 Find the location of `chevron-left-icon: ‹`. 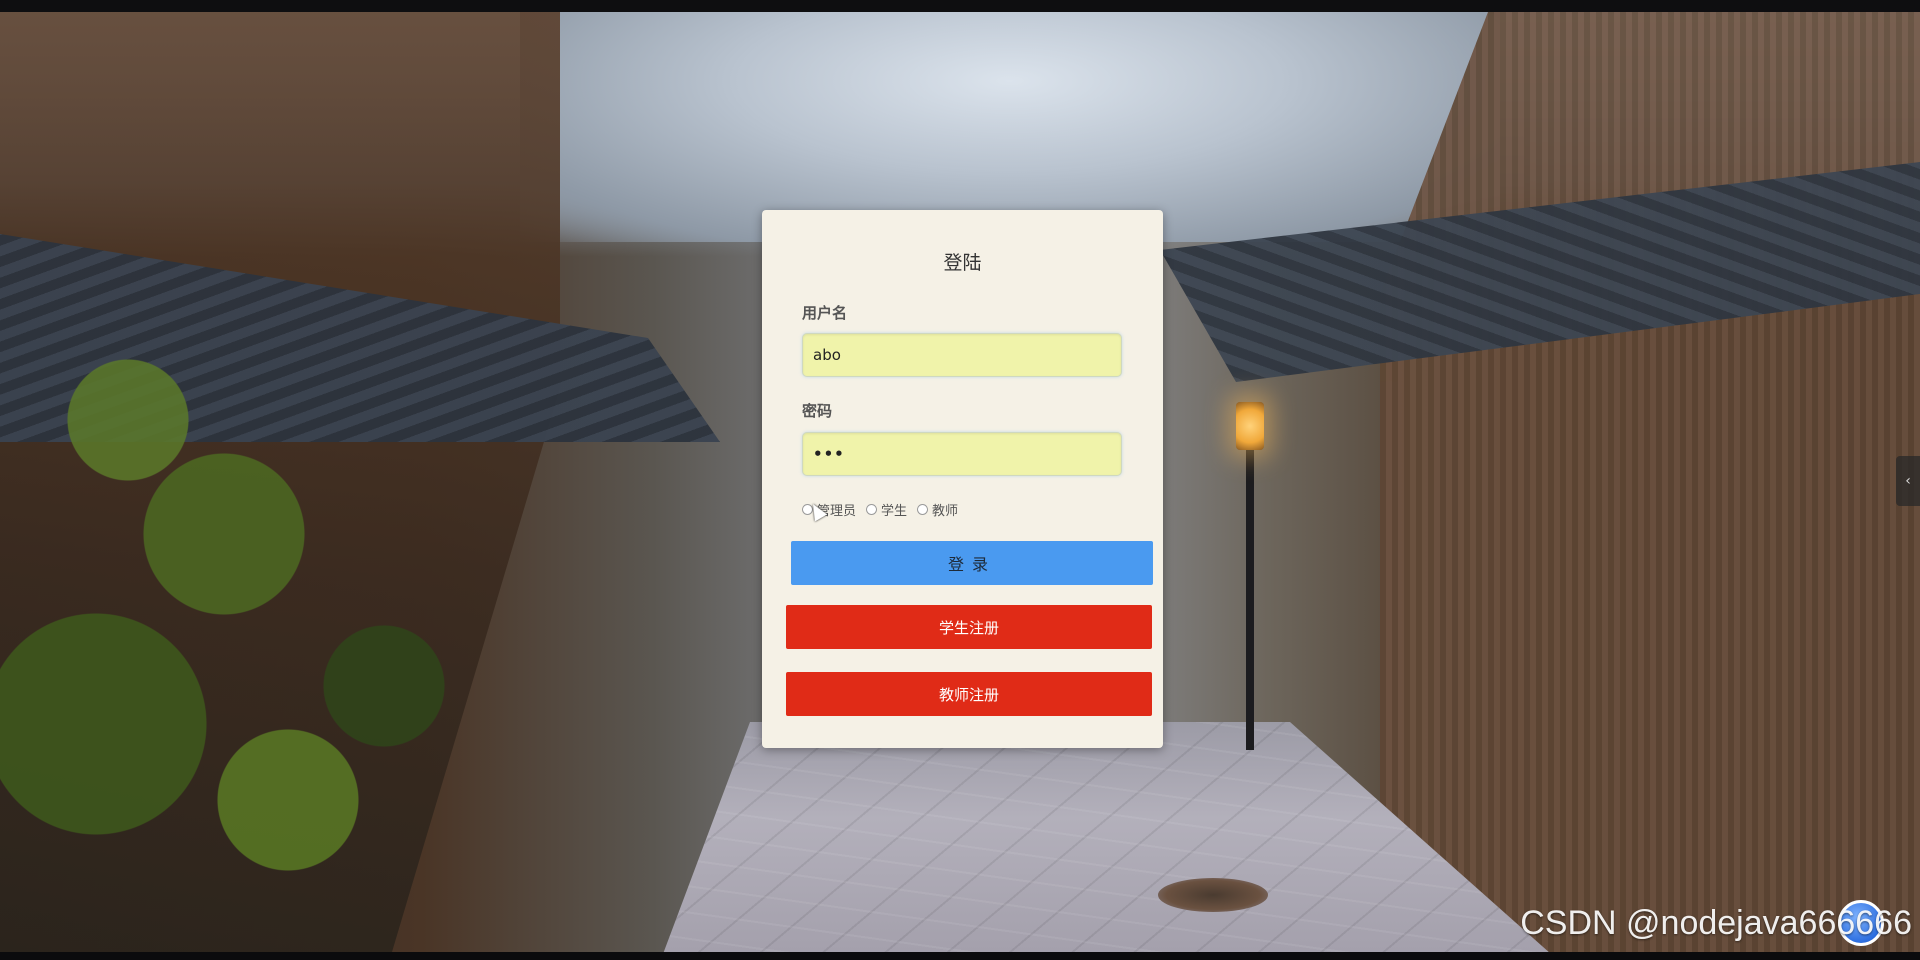

chevron-left-icon: ‹ is located at coordinates (1908, 481).